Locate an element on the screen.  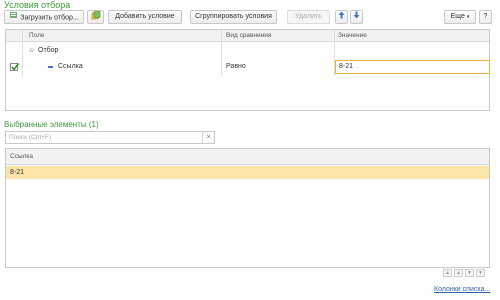
help-label: ? is located at coordinates (485, 16).